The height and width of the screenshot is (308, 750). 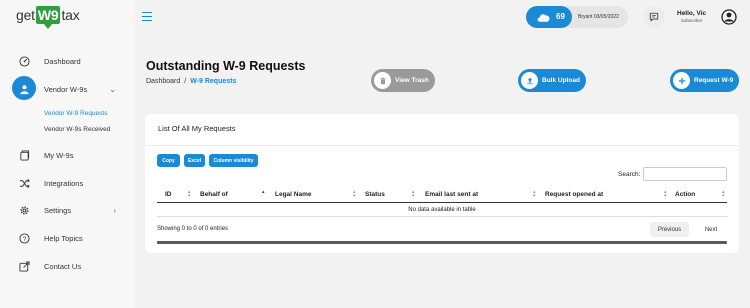 What do you see at coordinates (63, 266) in the screenshot?
I see `sidebar-item-label: Contact Us` at bounding box center [63, 266].